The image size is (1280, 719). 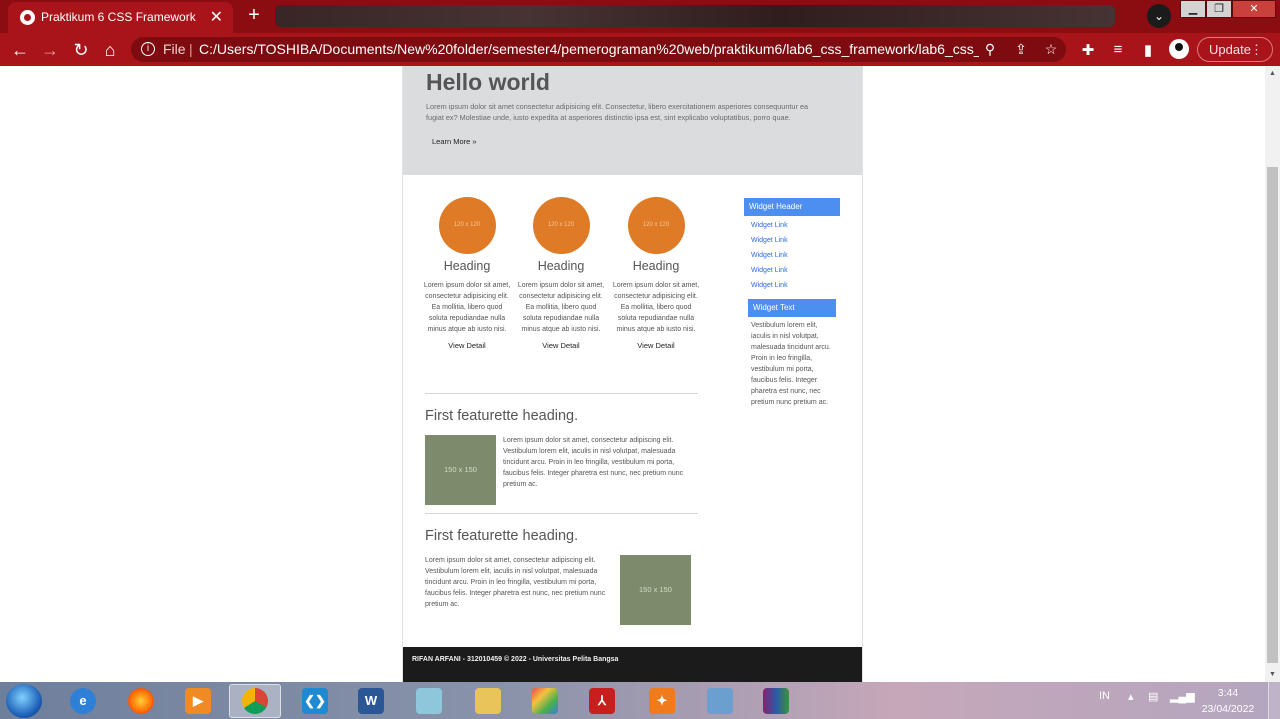 What do you see at coordinates (602, 701) in the screenshot?
I see `pdf-reader-icon: ⅄` at bounding box center [602, 701].